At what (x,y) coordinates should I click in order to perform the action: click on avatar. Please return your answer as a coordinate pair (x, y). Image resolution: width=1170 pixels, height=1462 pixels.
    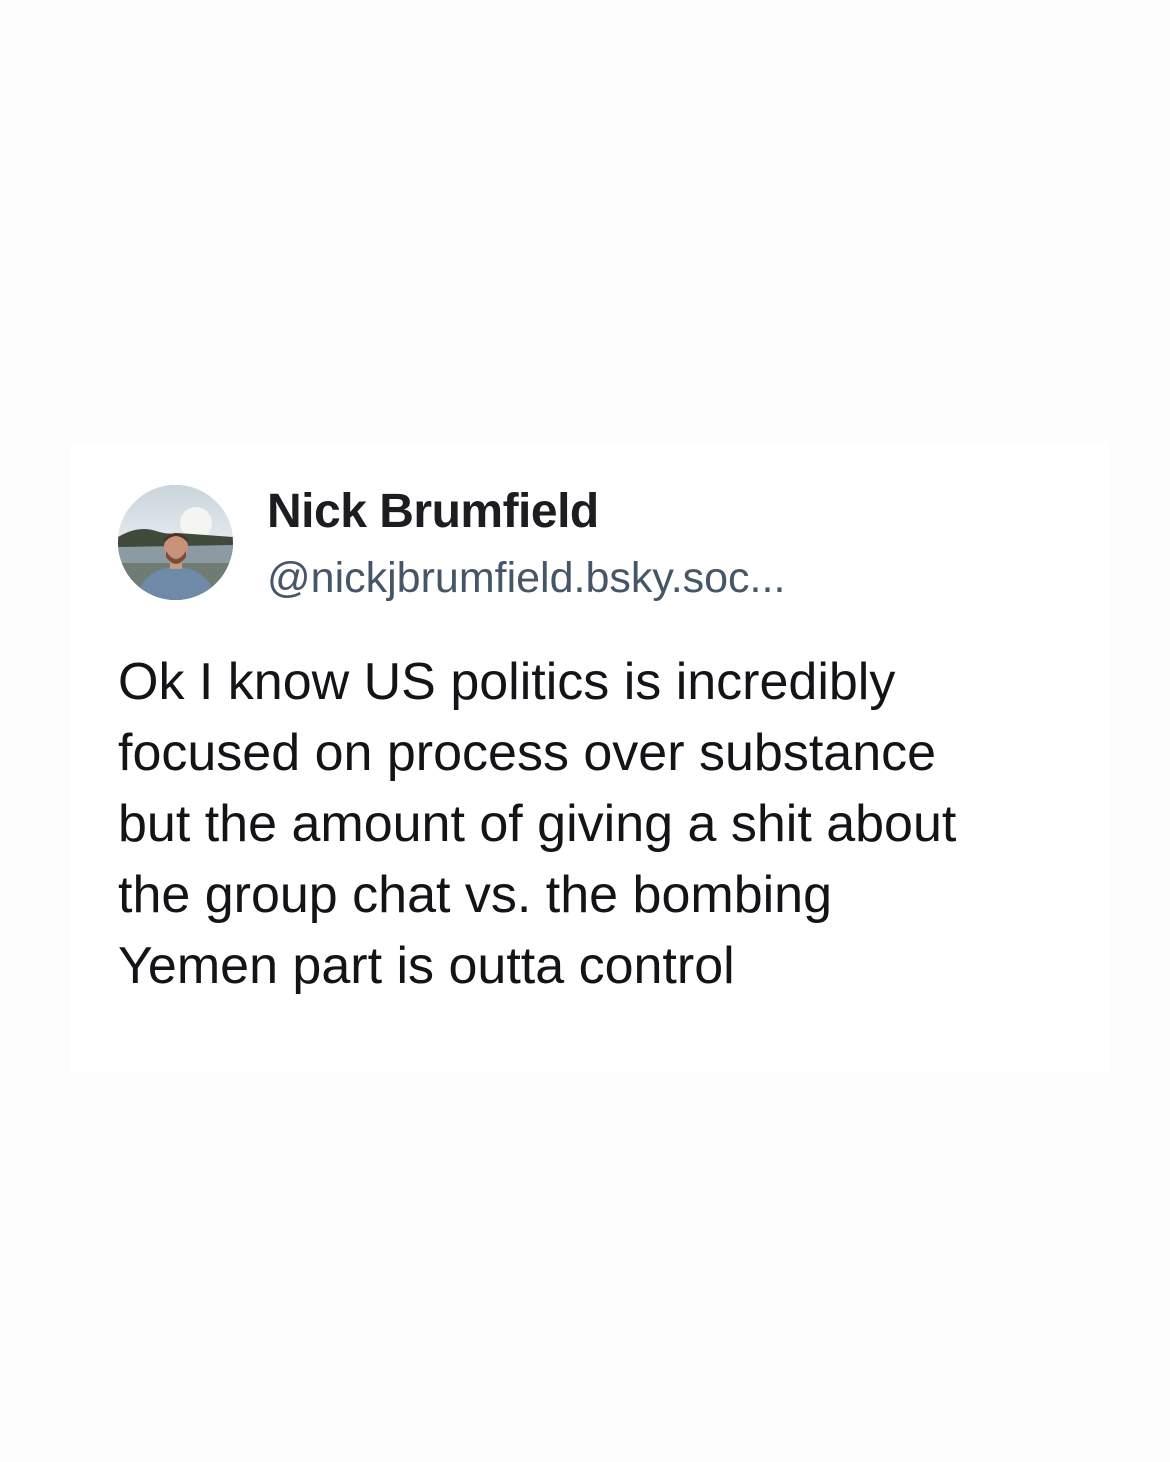
    Looking at the image, I should click on (175, 542).